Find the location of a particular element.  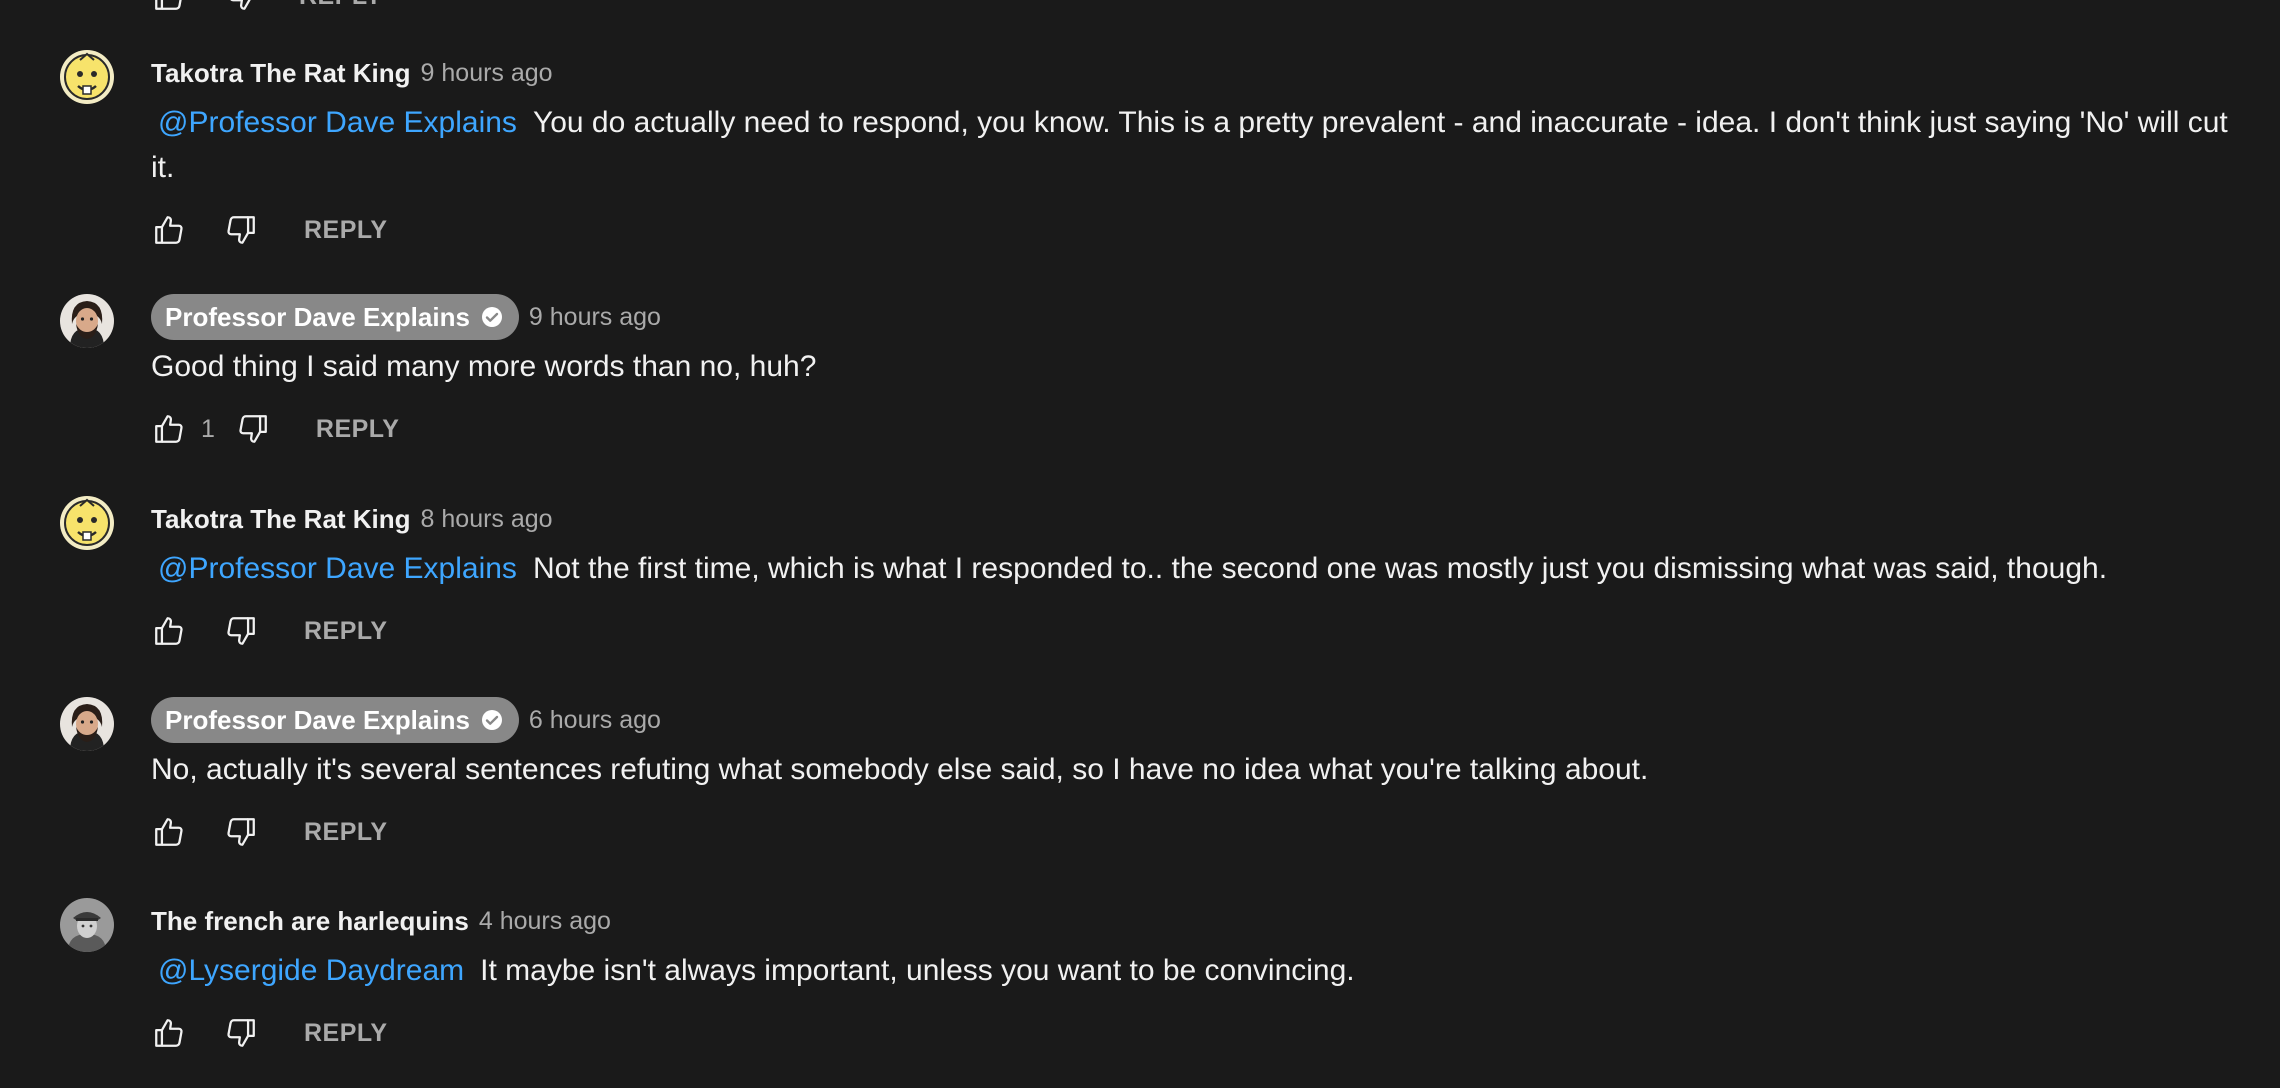

comment-timestamp: 6 hours ago is located at coordinates (595, 720).